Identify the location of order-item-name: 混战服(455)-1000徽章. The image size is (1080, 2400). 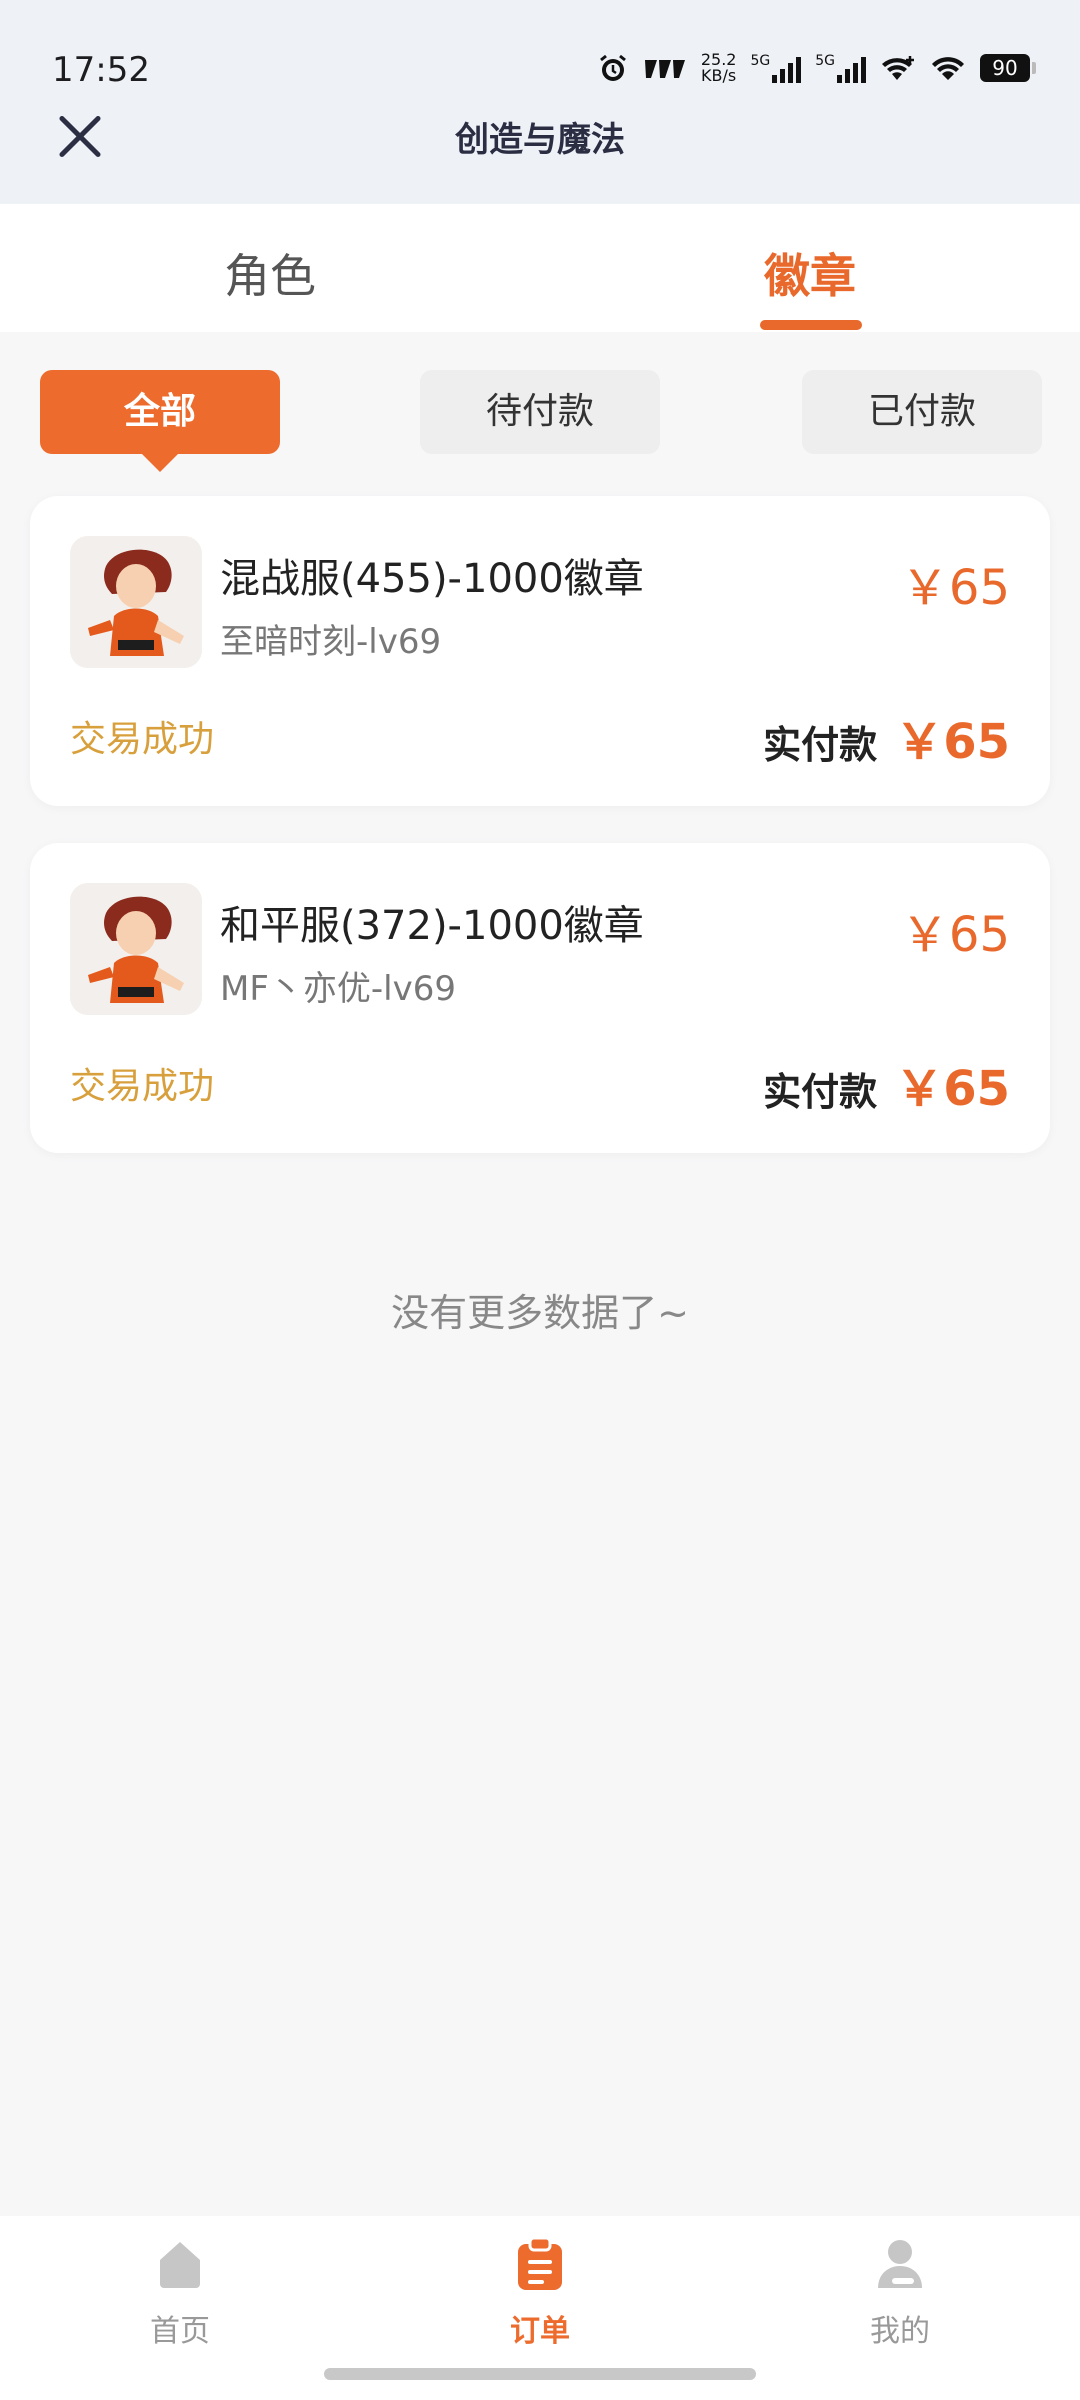
(432, 579).